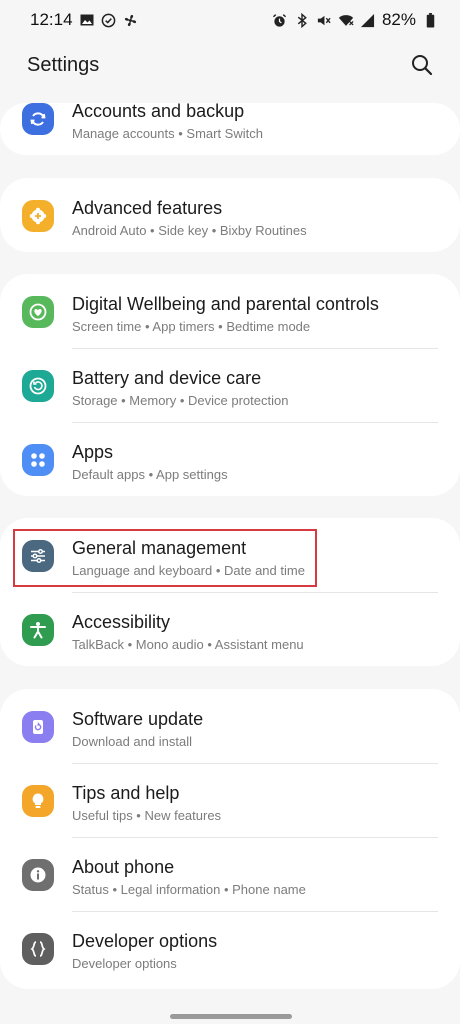  I want to click on setting-subtitle: Storage • Memory • Device protection, so click(180, 400).